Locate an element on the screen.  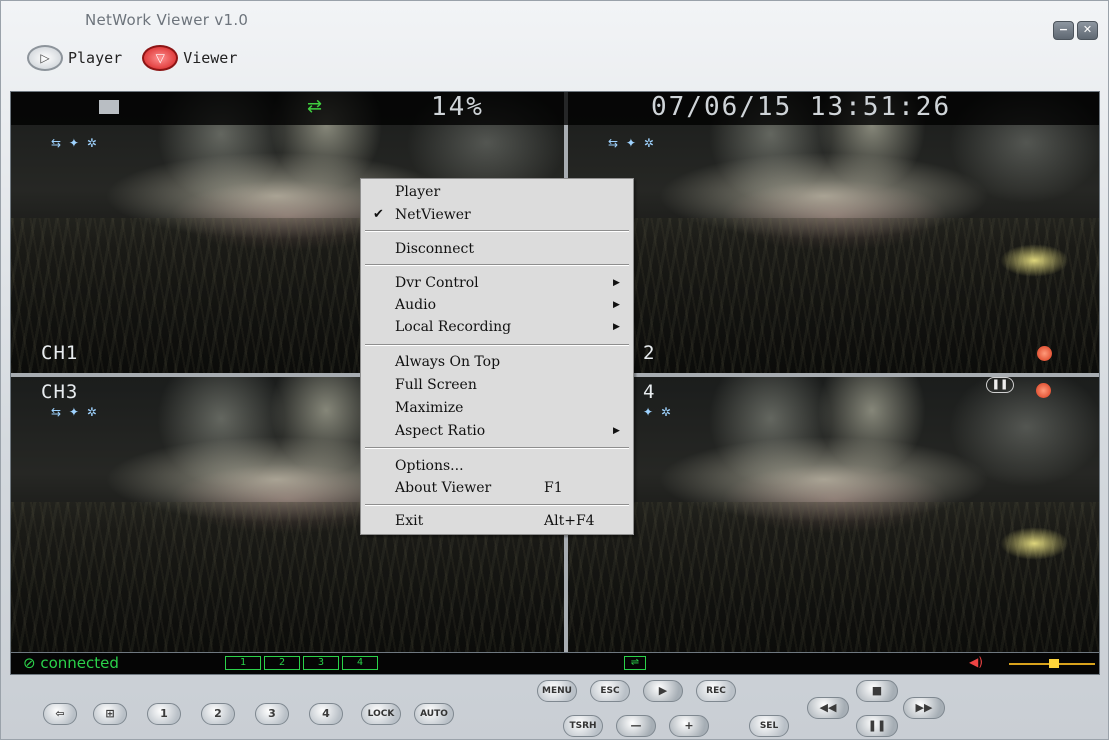
channel-2-button: 2 is located at coordinates (218, 714).